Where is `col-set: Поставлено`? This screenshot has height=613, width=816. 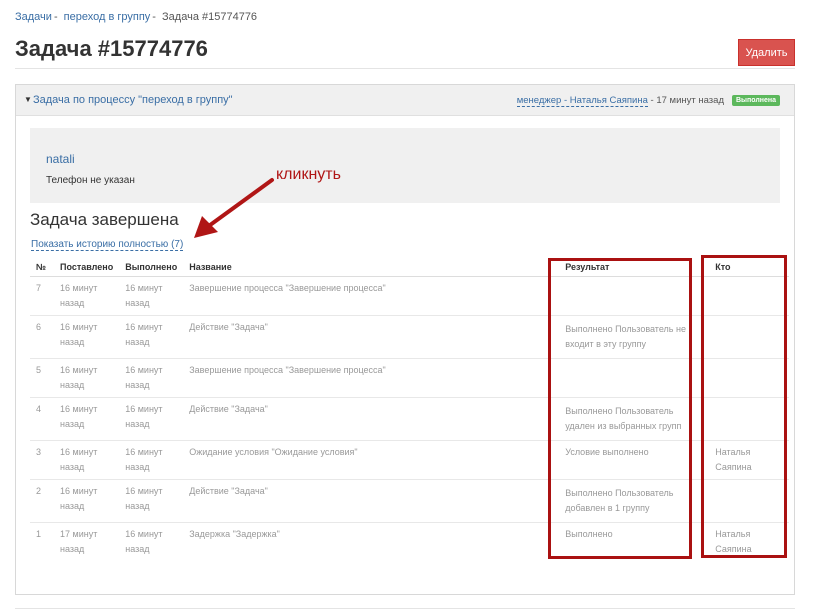
col-set: Поставлено is located at coordinates (87, 267).